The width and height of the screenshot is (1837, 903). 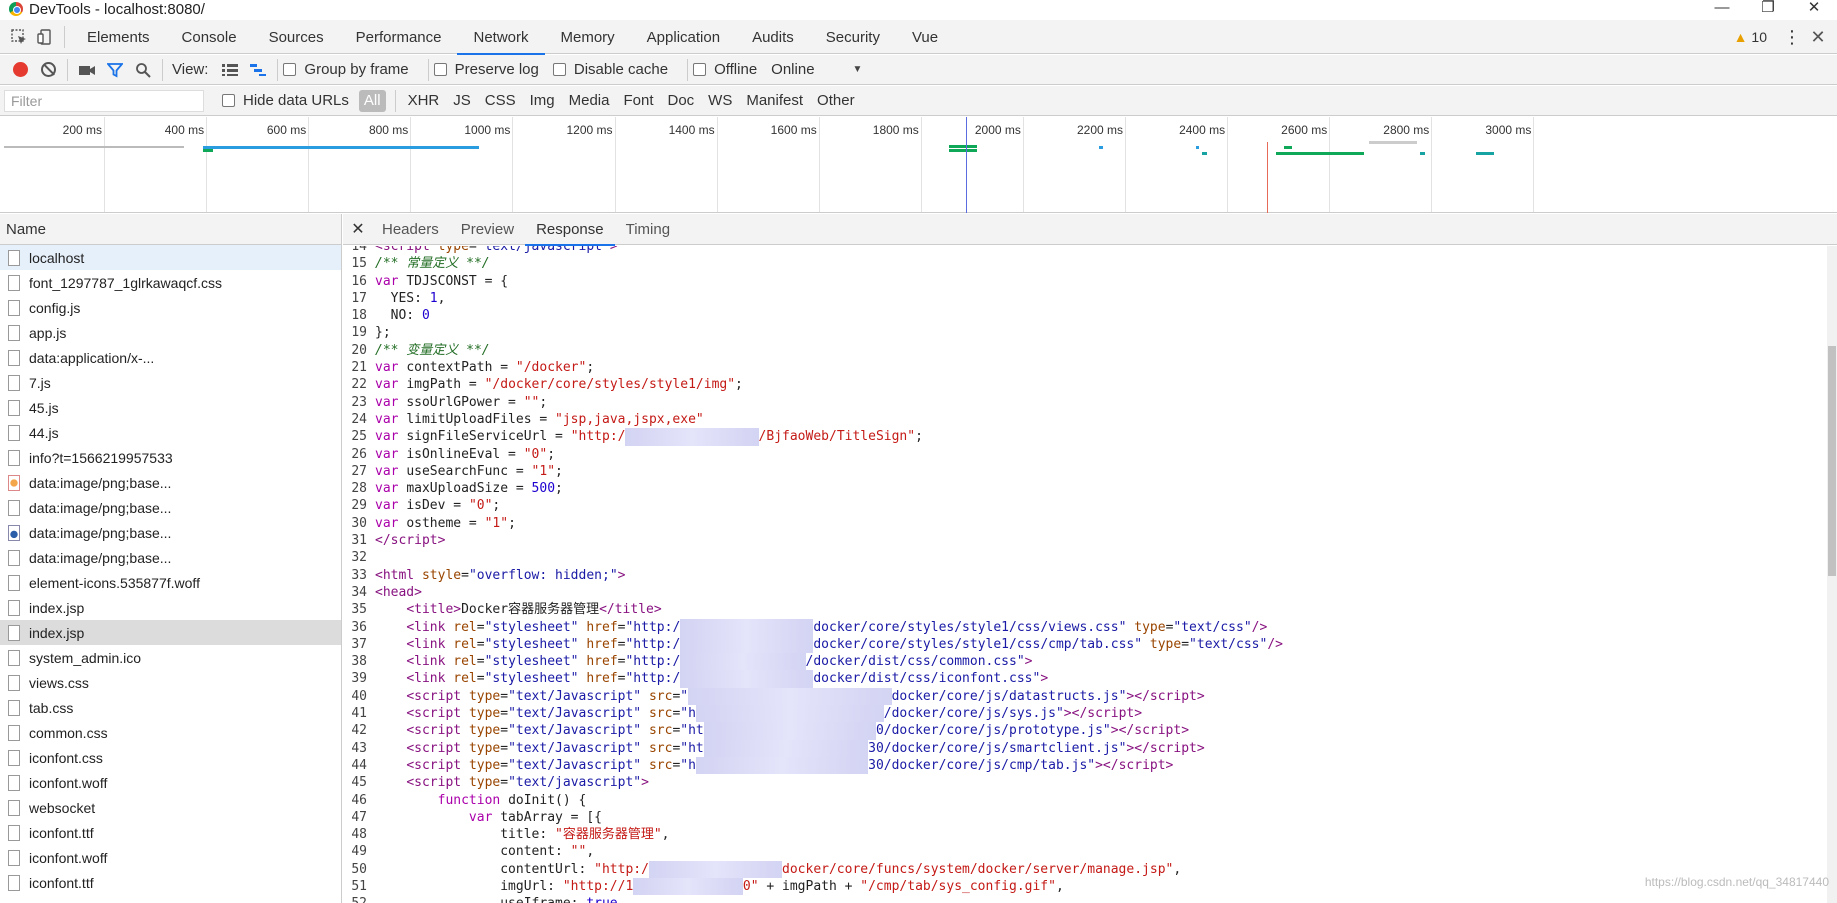 What do you see at coordinates (170, 432) in the screenshot?
I see `request-row: 44.js` at bounding box center [170, 432].